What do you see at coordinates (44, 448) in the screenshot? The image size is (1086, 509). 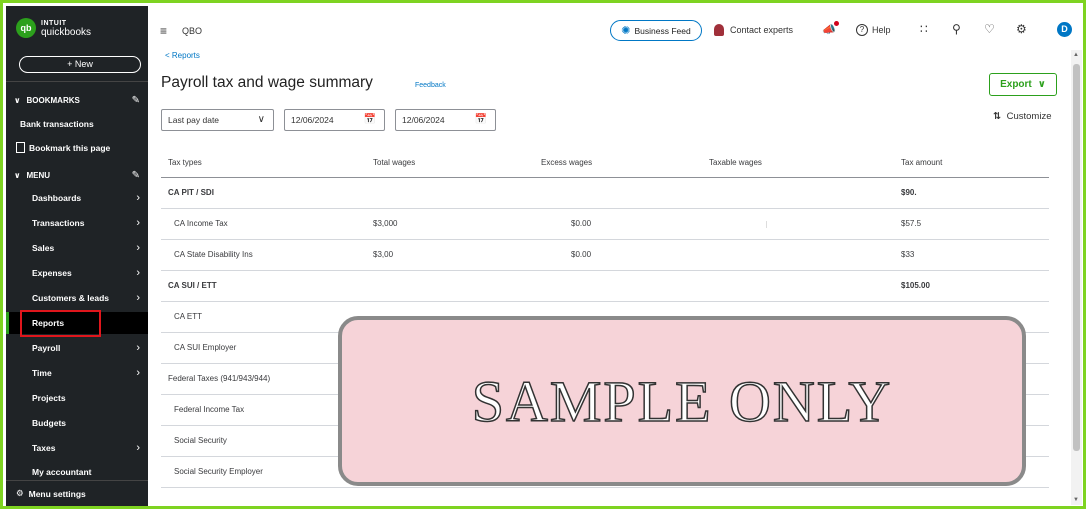 I see `sidebar-item-label: Taxes` at bounding box center [44, 448].